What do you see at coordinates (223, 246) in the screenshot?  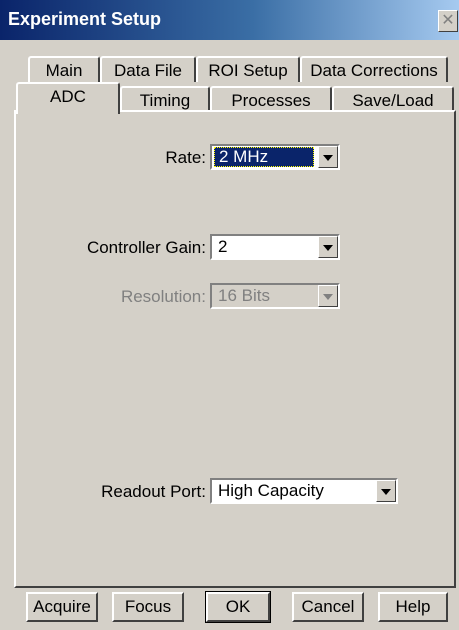 I see `controller-gain-value: 2` at bounding box center [223, 246].